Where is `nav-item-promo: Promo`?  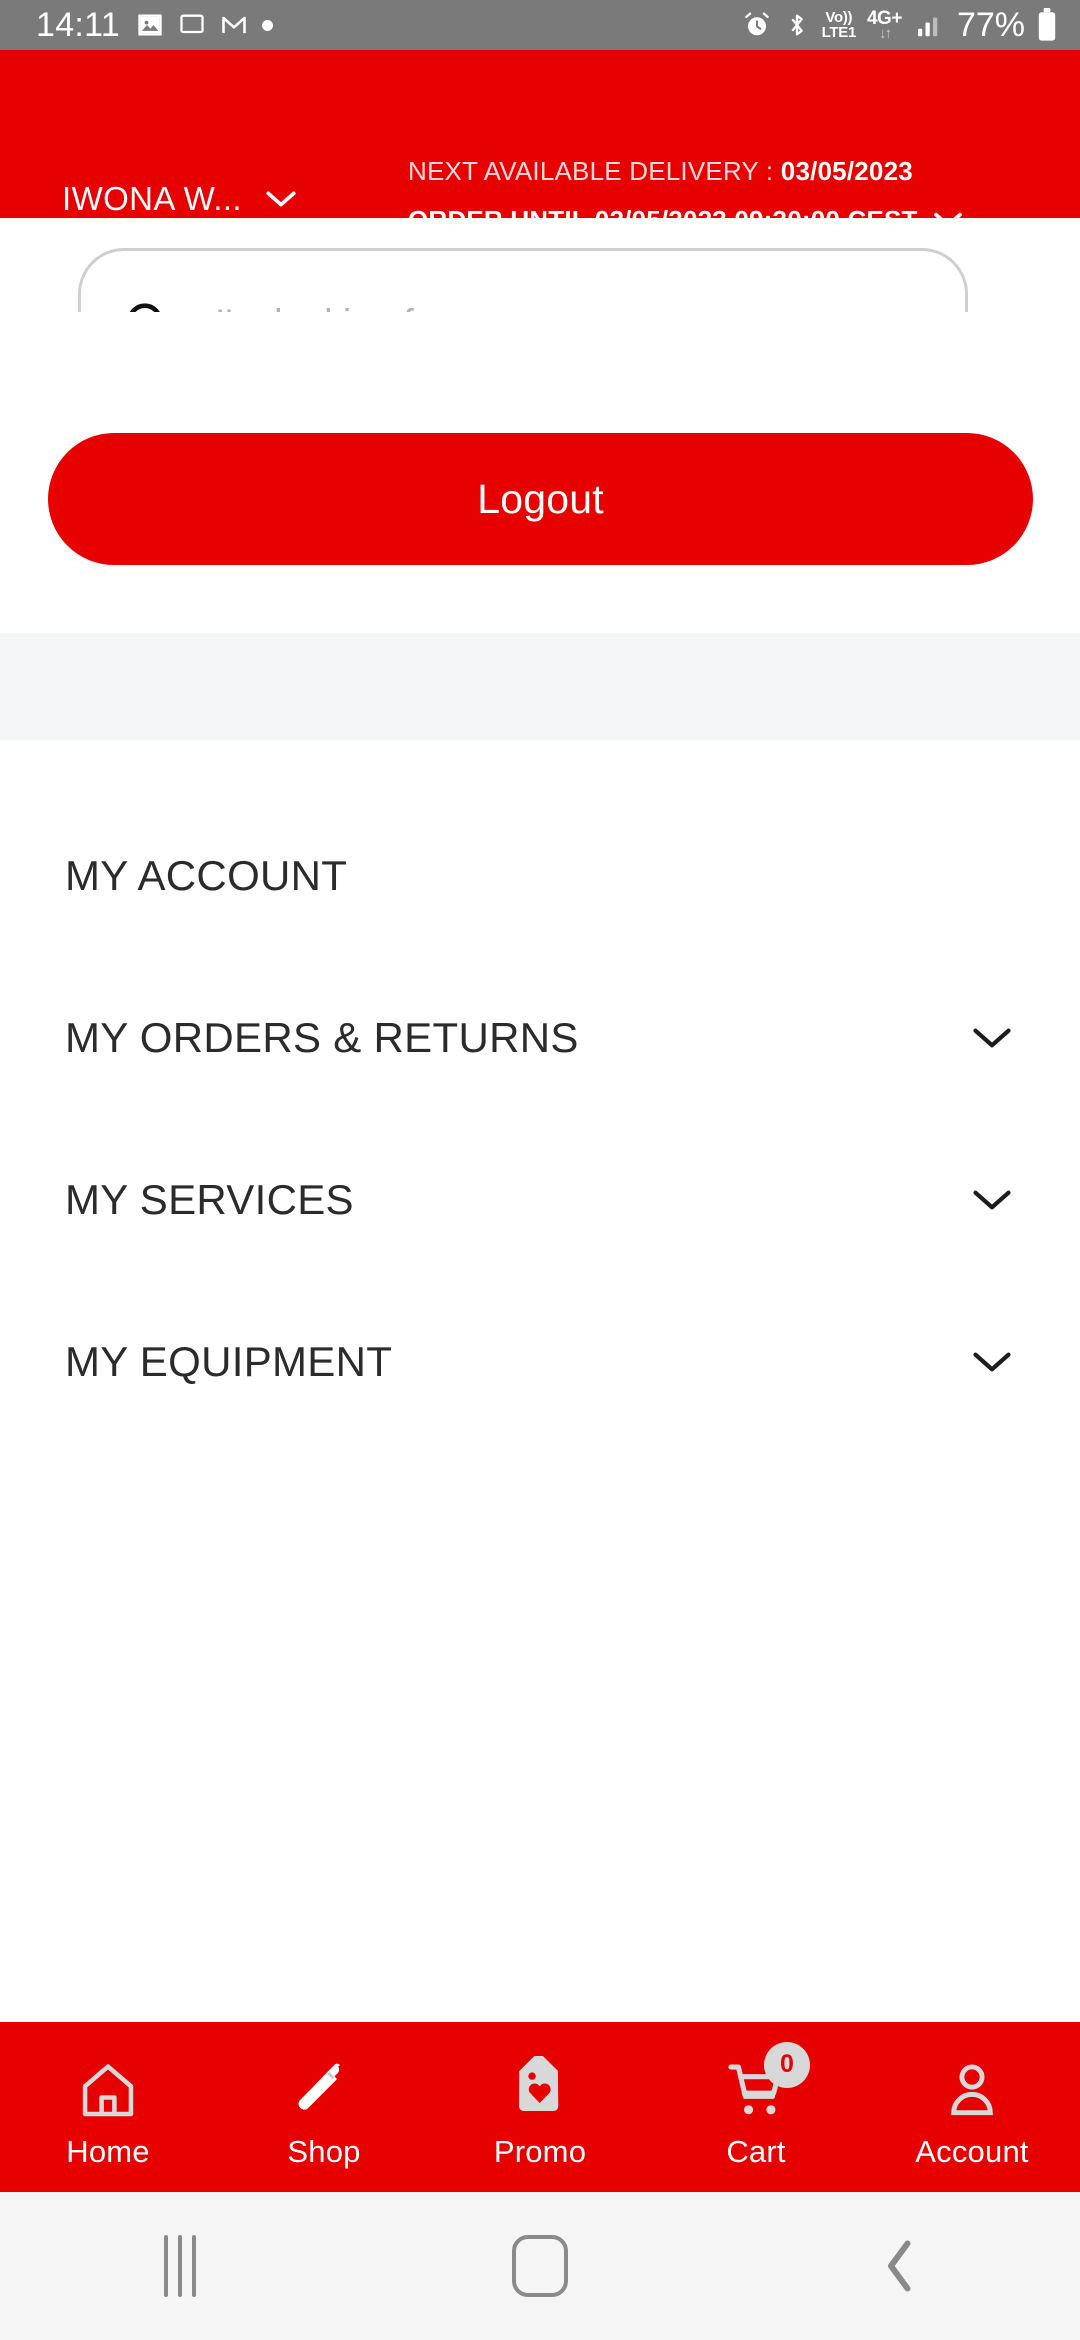 nav-item-promo: Promo is located at coordinates (540, 2107).